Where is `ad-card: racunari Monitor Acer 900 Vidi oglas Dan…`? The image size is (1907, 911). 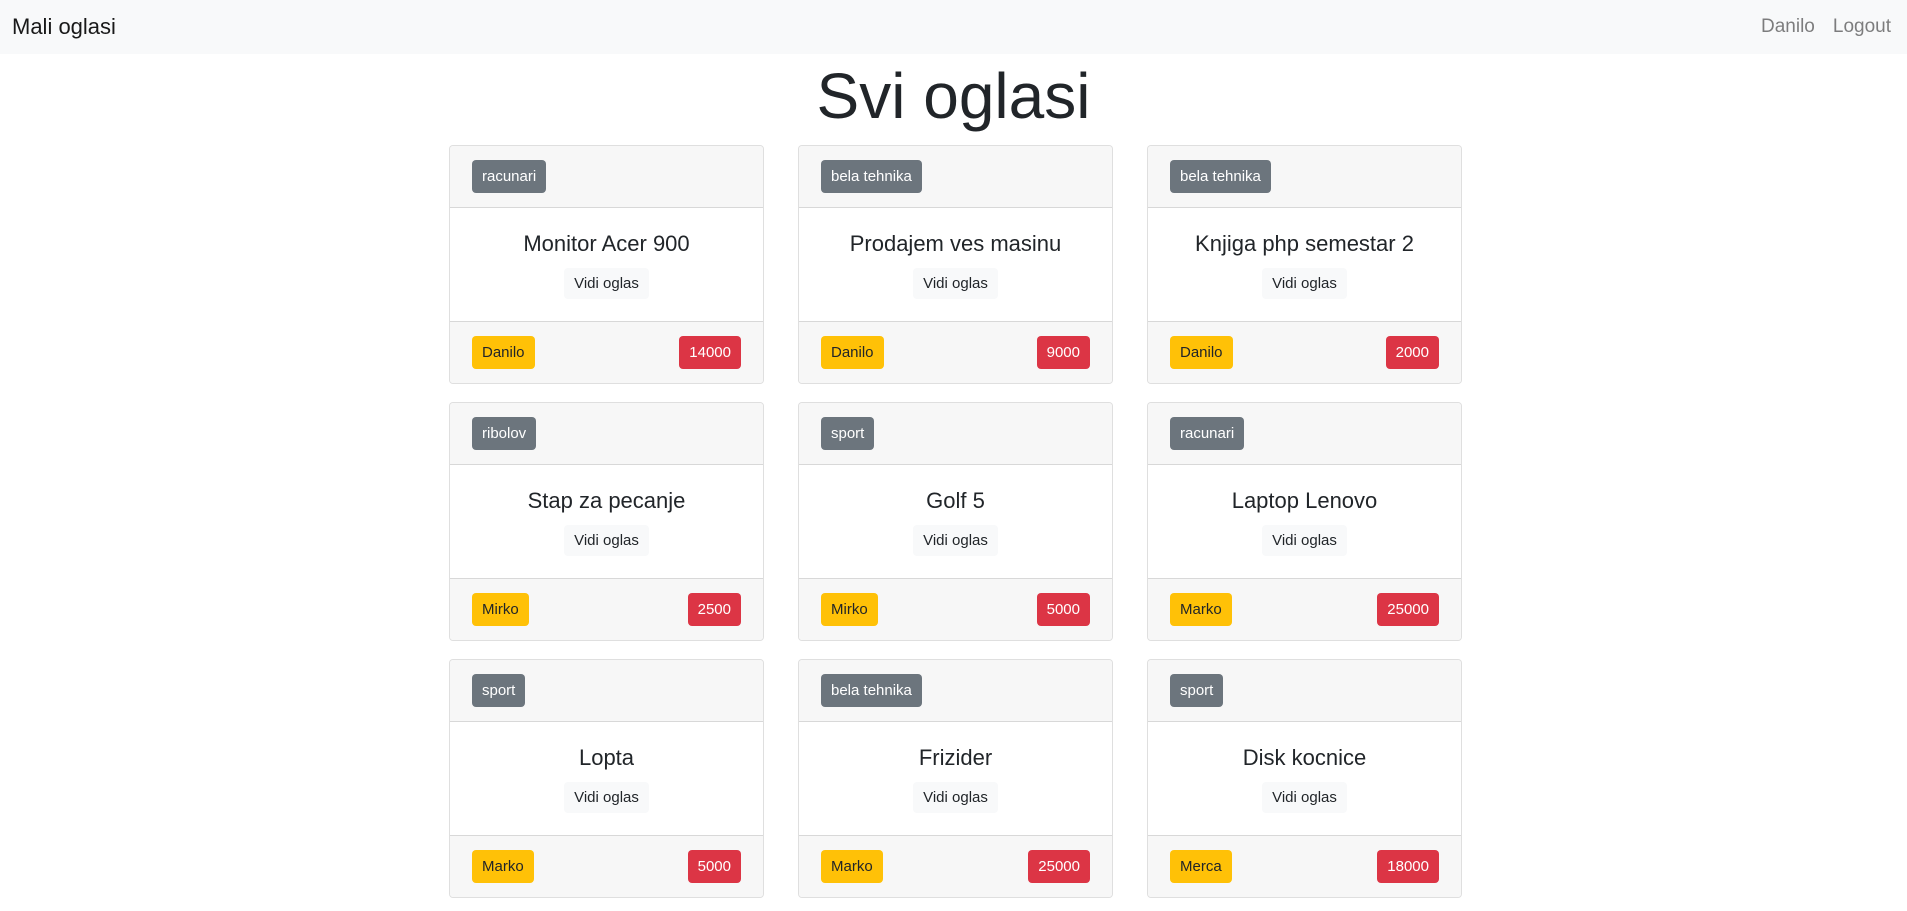
ad-card: racunari Monitor Acer 900 Vidi oglas Dan… is located at coordinates (606, 264).